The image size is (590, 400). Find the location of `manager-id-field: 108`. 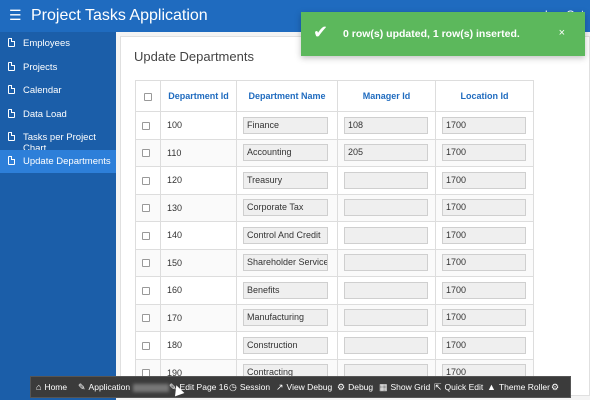

manager-id-field: 108 is located at coordinates (386, 125).